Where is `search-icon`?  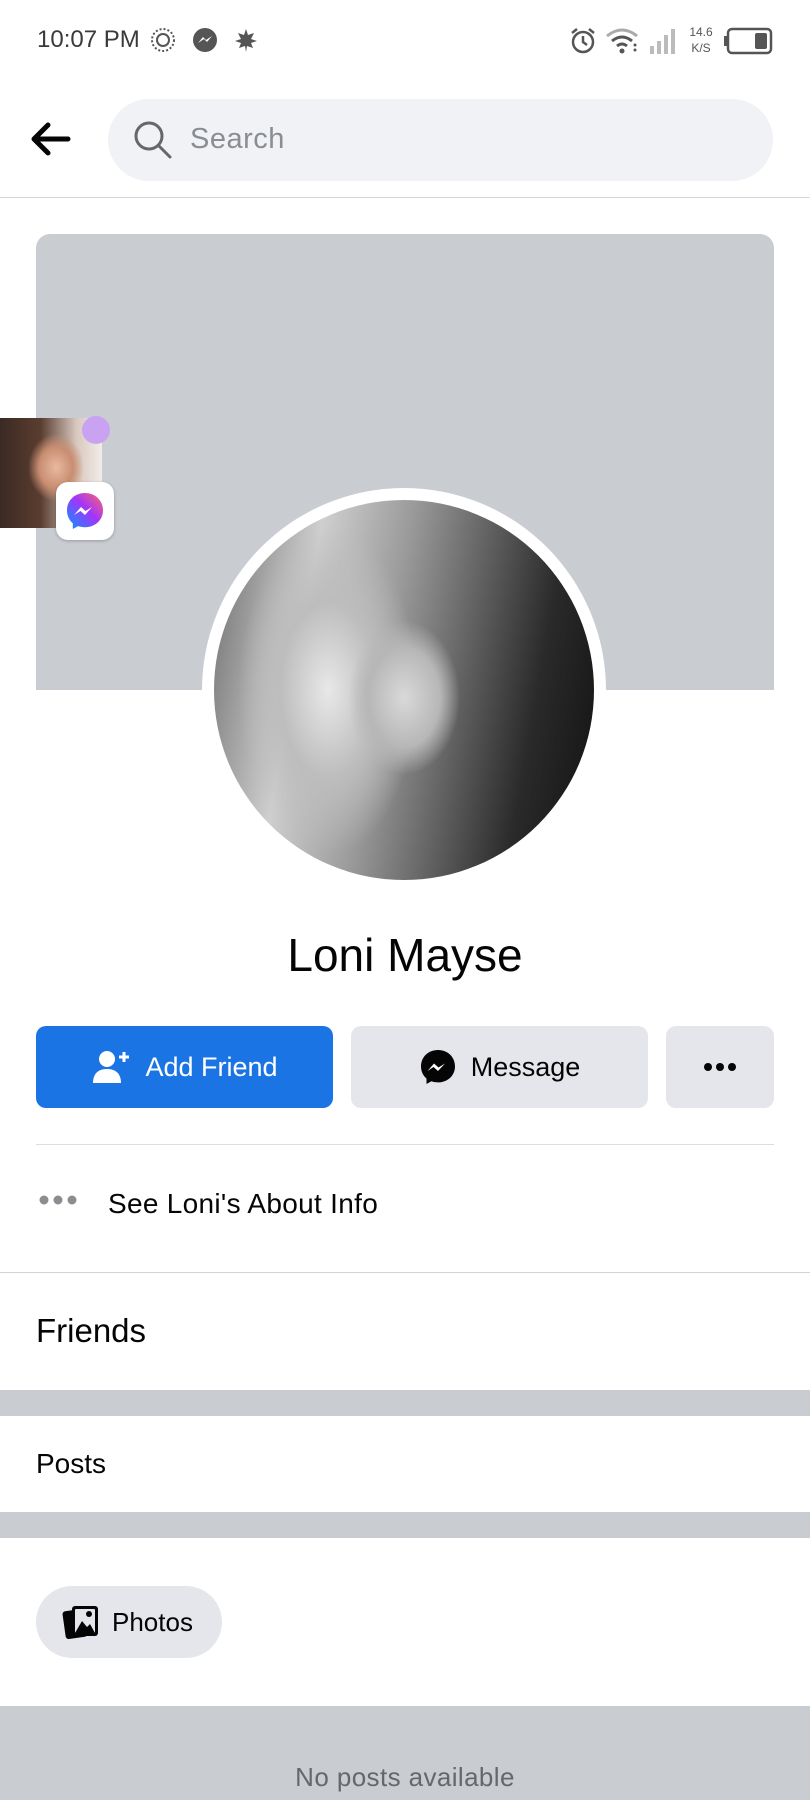 search-icon is located at coordinates (153, 140).